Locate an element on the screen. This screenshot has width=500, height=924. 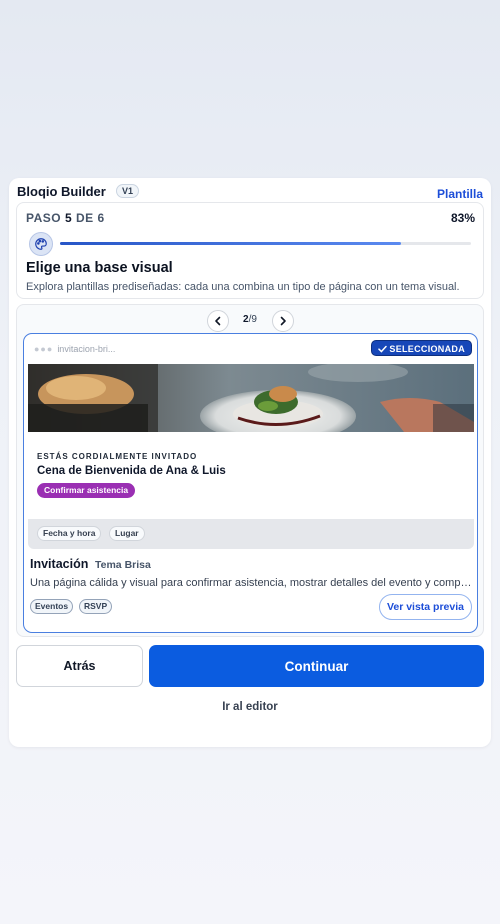
template-name: Invitación is located at coordinates (59, 564).